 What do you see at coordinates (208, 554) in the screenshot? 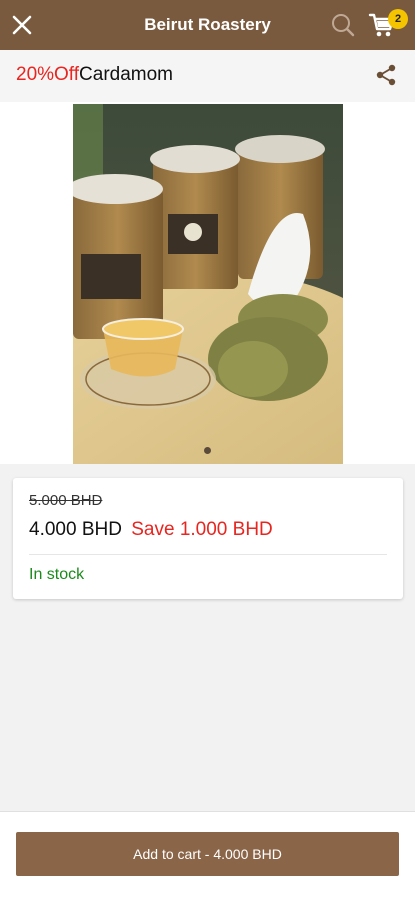
I see `divider` at bounding box center [208, 554].